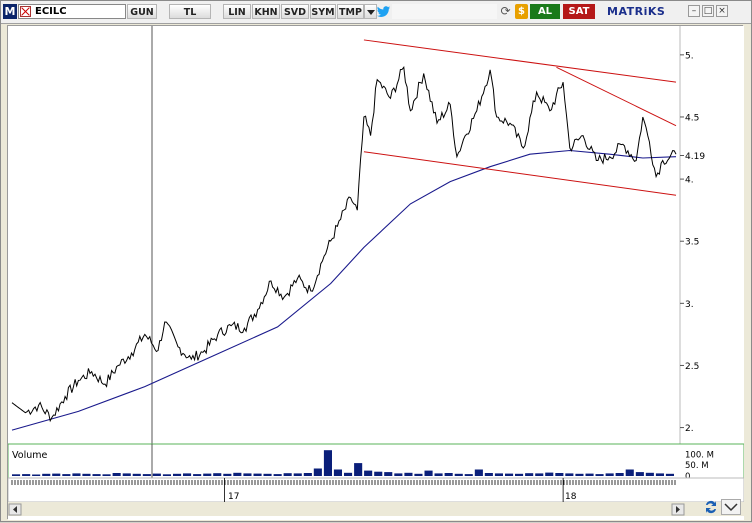  Describe the element at coordinates (692, 118) in the screenshot. I see `price-tick-label: 4.5` at that location.